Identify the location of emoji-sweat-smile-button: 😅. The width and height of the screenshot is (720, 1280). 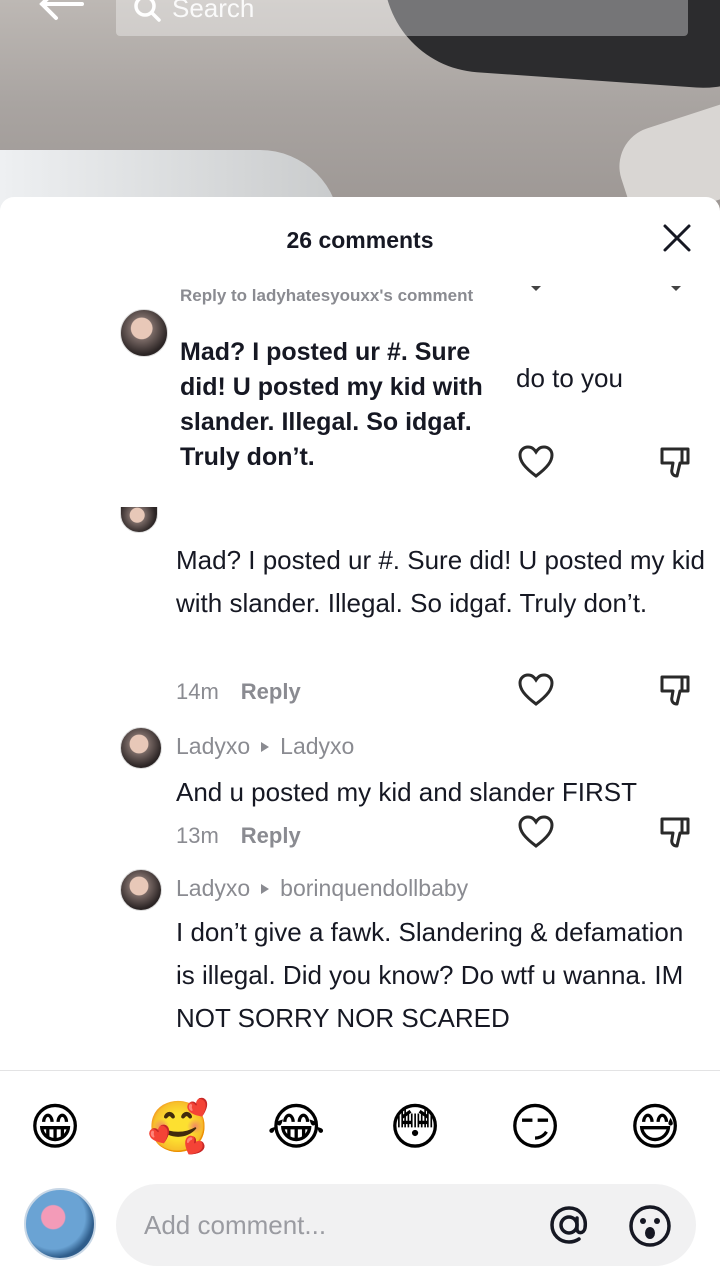
(655, 1127).